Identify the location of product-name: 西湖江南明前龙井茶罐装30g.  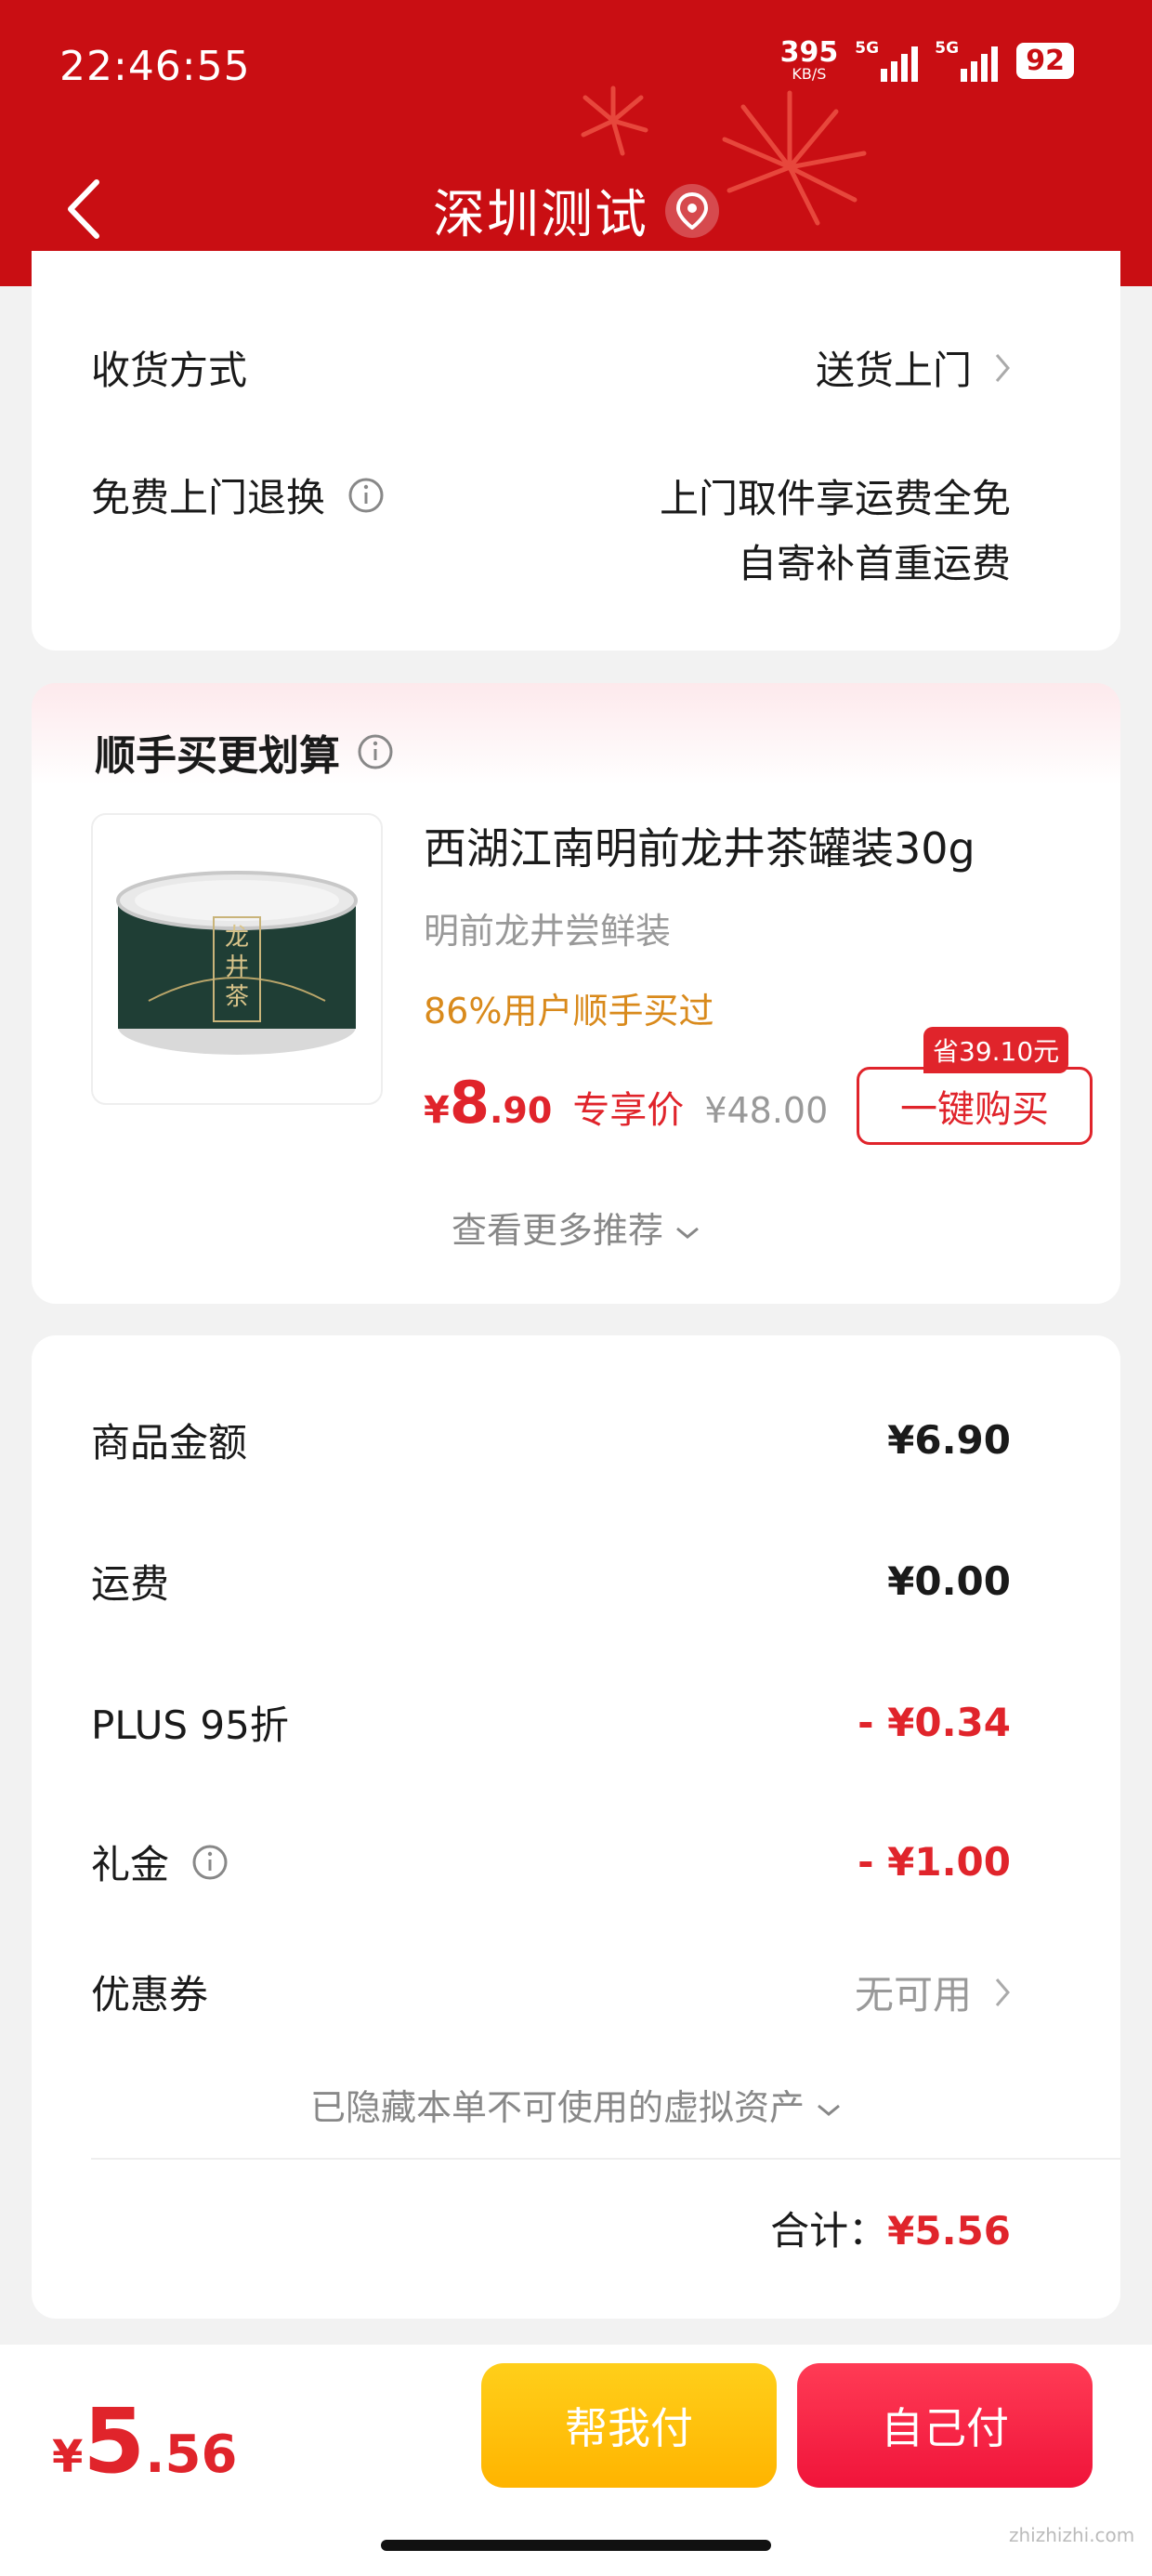
(699, 845).